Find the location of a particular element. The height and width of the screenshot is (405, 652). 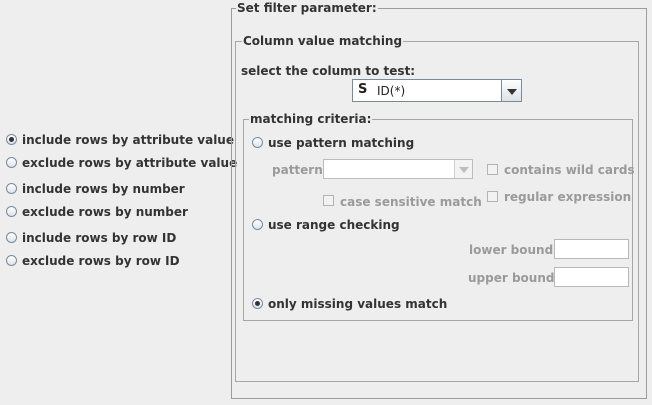

case-sensitive-checkbox is located at coordinates (328, 200).